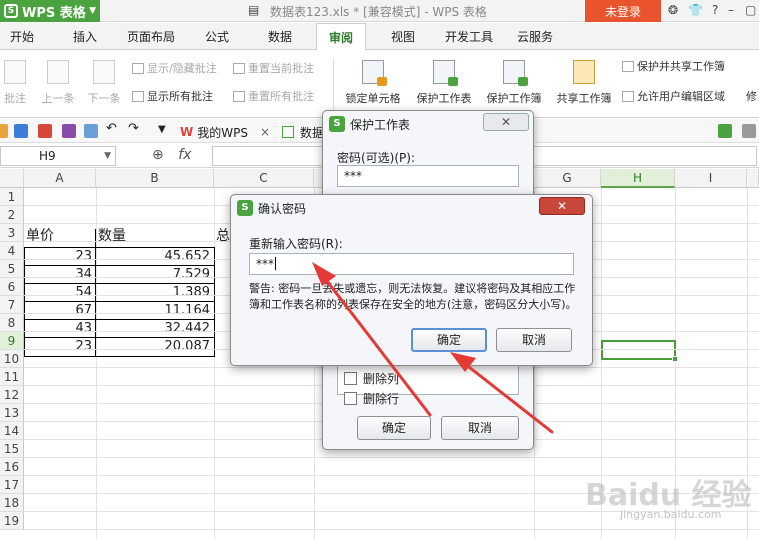  I want to click on row-header-4: 4, so click(12, 251).